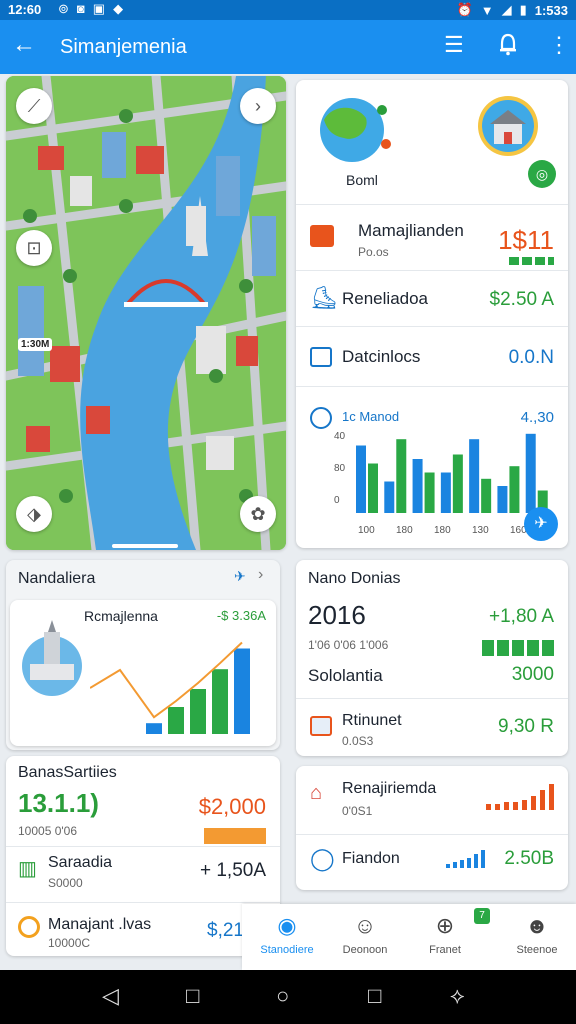 The width and height of the screenshot is (576, 1024). I want to click on tab-profile: ☻ Steenoe, so click(537, 934).